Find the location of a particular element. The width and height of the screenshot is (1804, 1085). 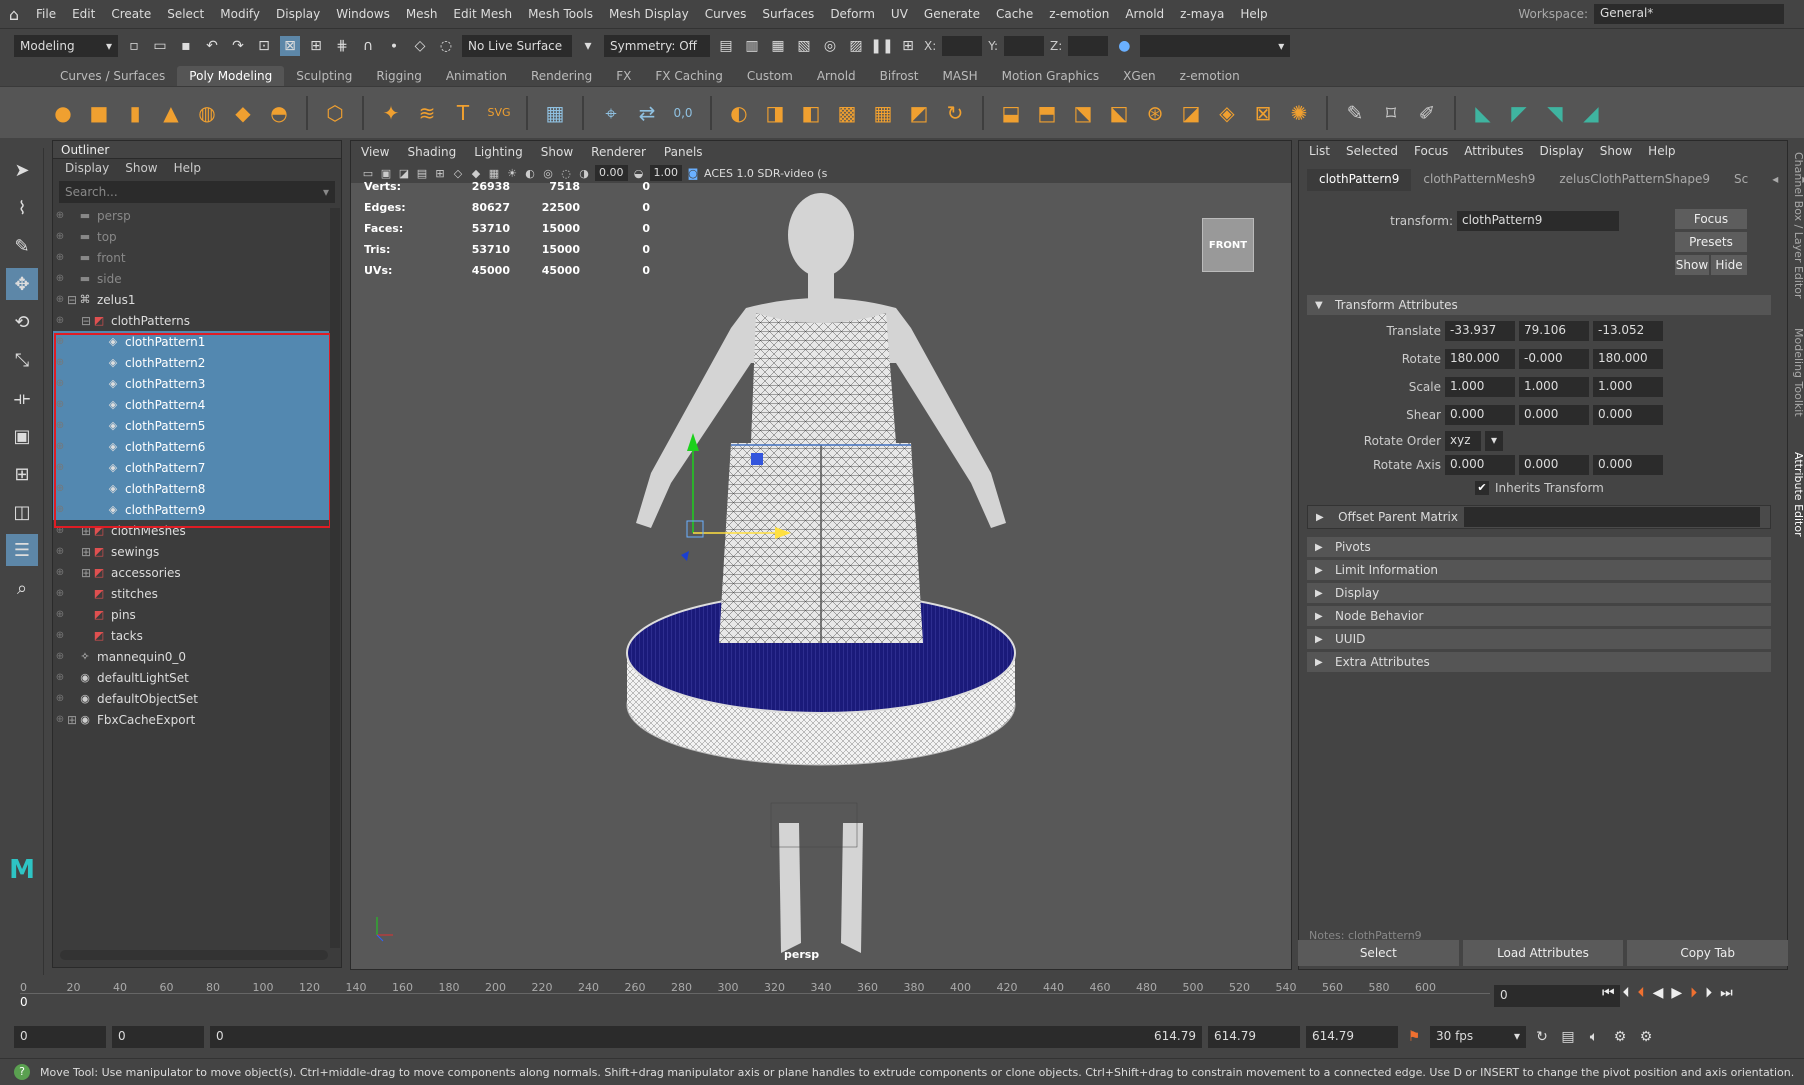

pause-icon: ❚❚ is located at coordinates (881, 46).